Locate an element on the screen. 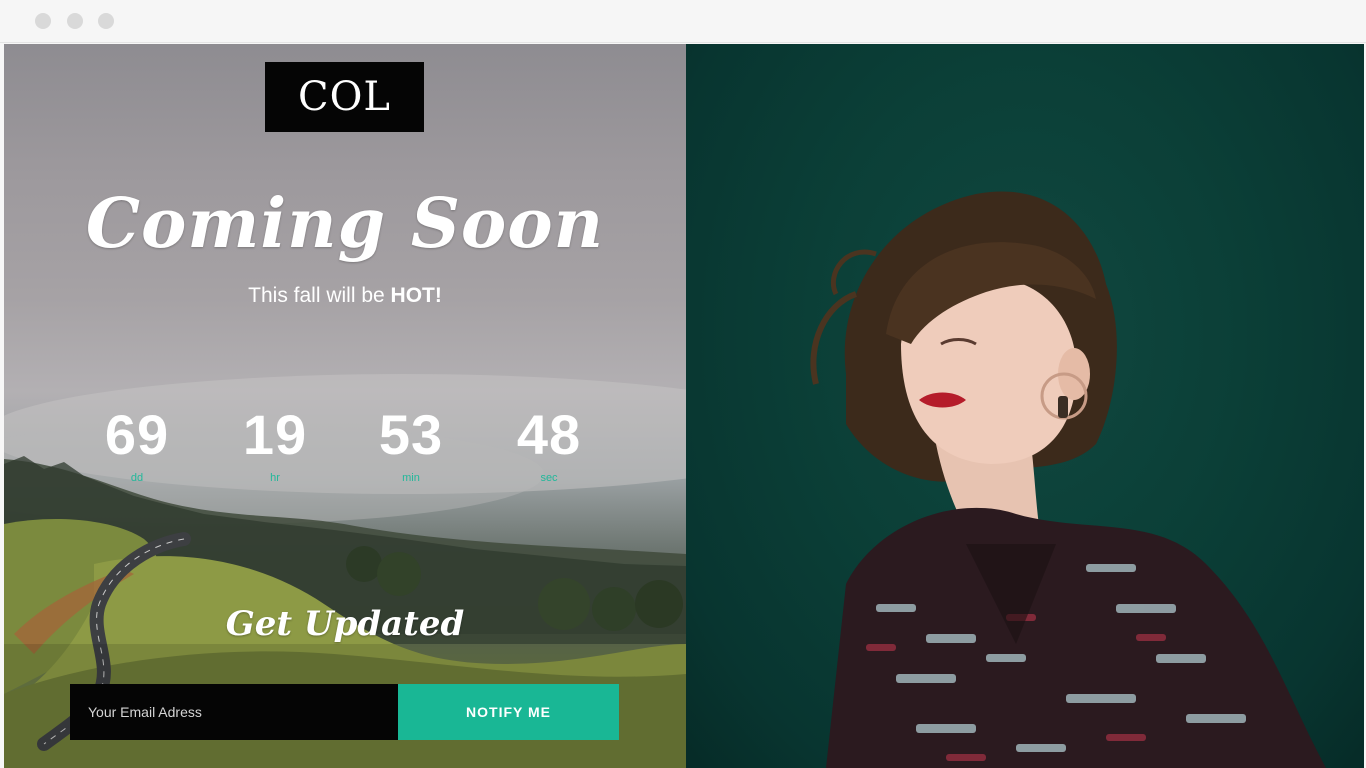 Image resolution: width=1366 pixels, height=768 pixels. countdown-seconds-label: sec is located at coordinates (549, 478).